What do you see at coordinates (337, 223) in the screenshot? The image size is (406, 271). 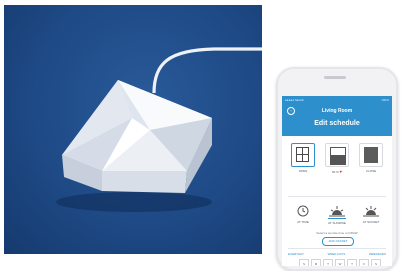 I see `trigger-at-sunrise-label: AT SUNRISE` at bounding box center [337, 223].